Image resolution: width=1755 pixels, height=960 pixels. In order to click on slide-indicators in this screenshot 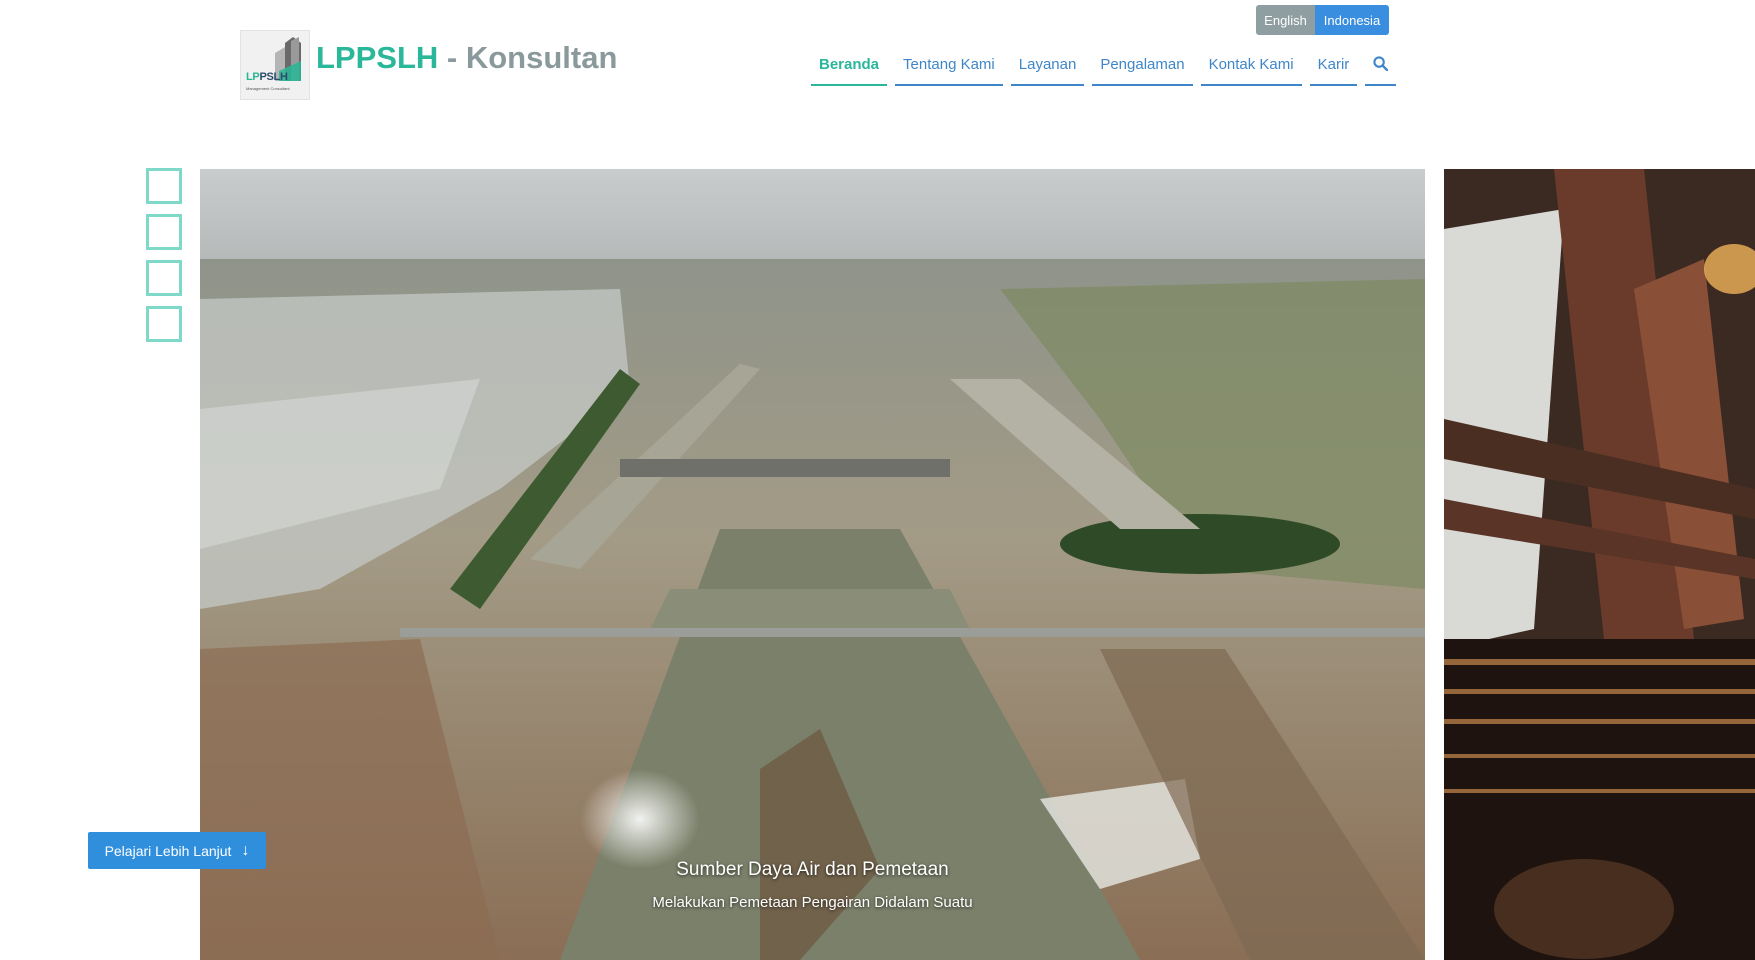, I will do `click(164, 255)`.